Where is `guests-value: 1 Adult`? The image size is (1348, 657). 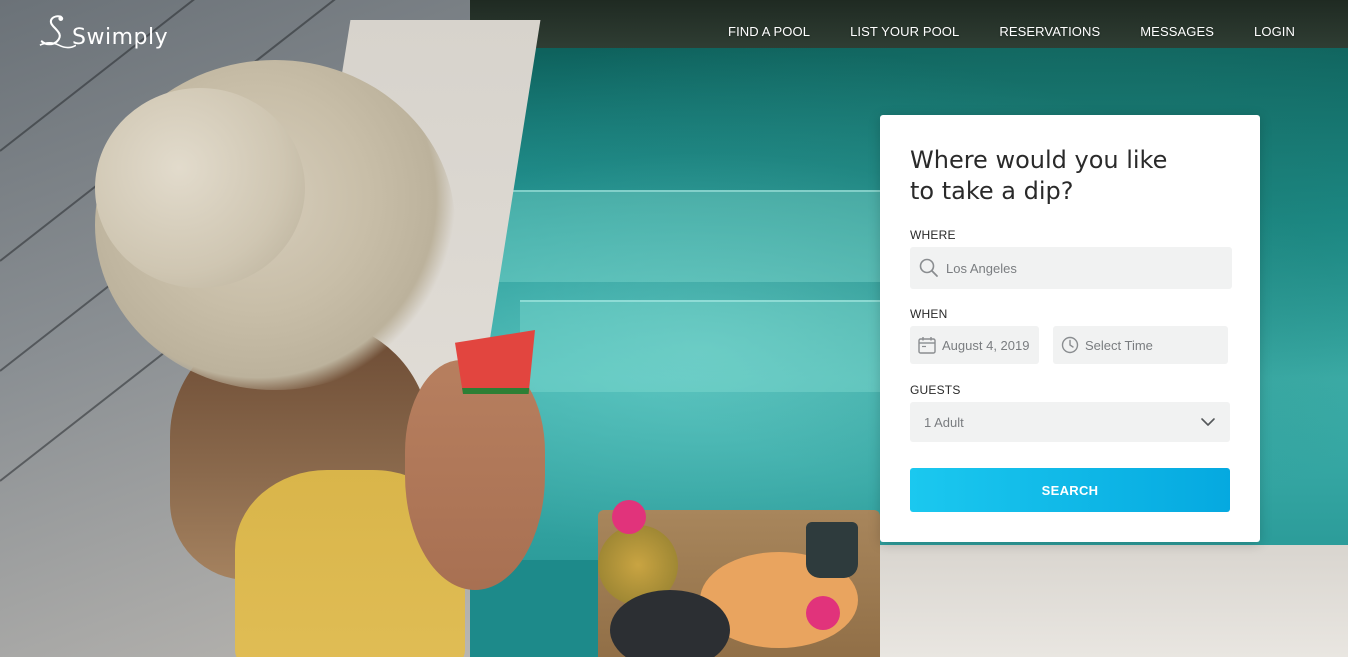 guests-value: 1 Adult is located at coordinates (944, 422).